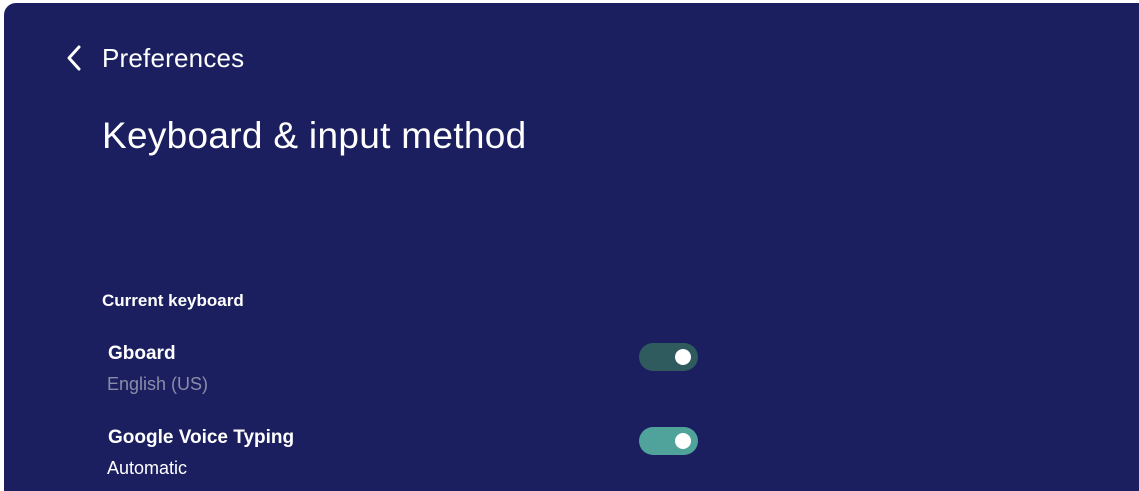 The width and height of the screenshot is (1139, 491). What do you see at coordinates (142, 353) in the screenshot?
I see `setting-title: Gboard` at bounding box center [142, 353].